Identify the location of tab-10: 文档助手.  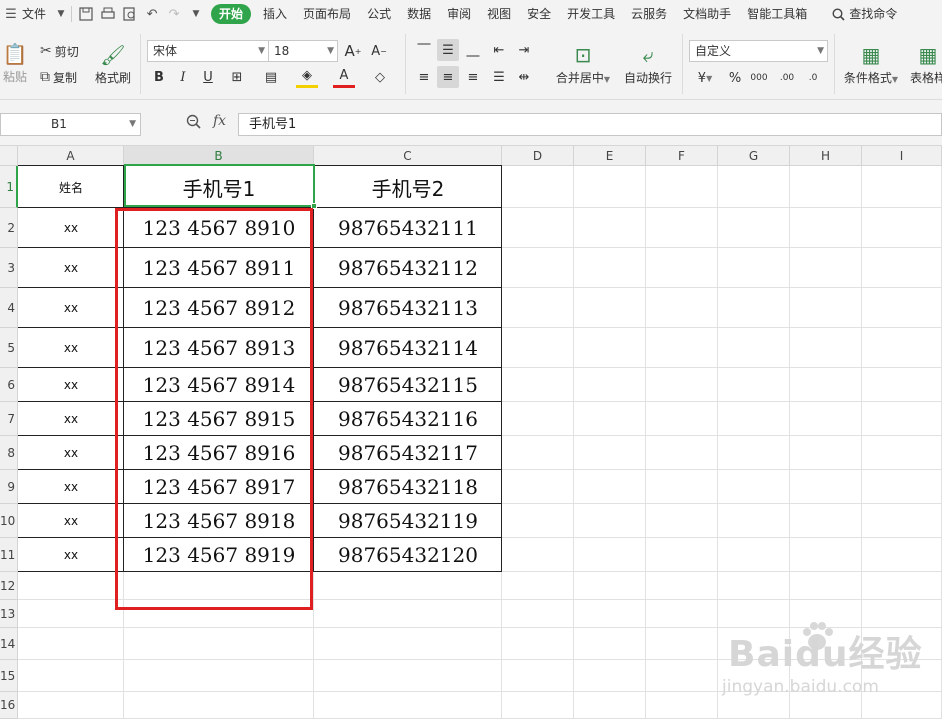
(707, 14).